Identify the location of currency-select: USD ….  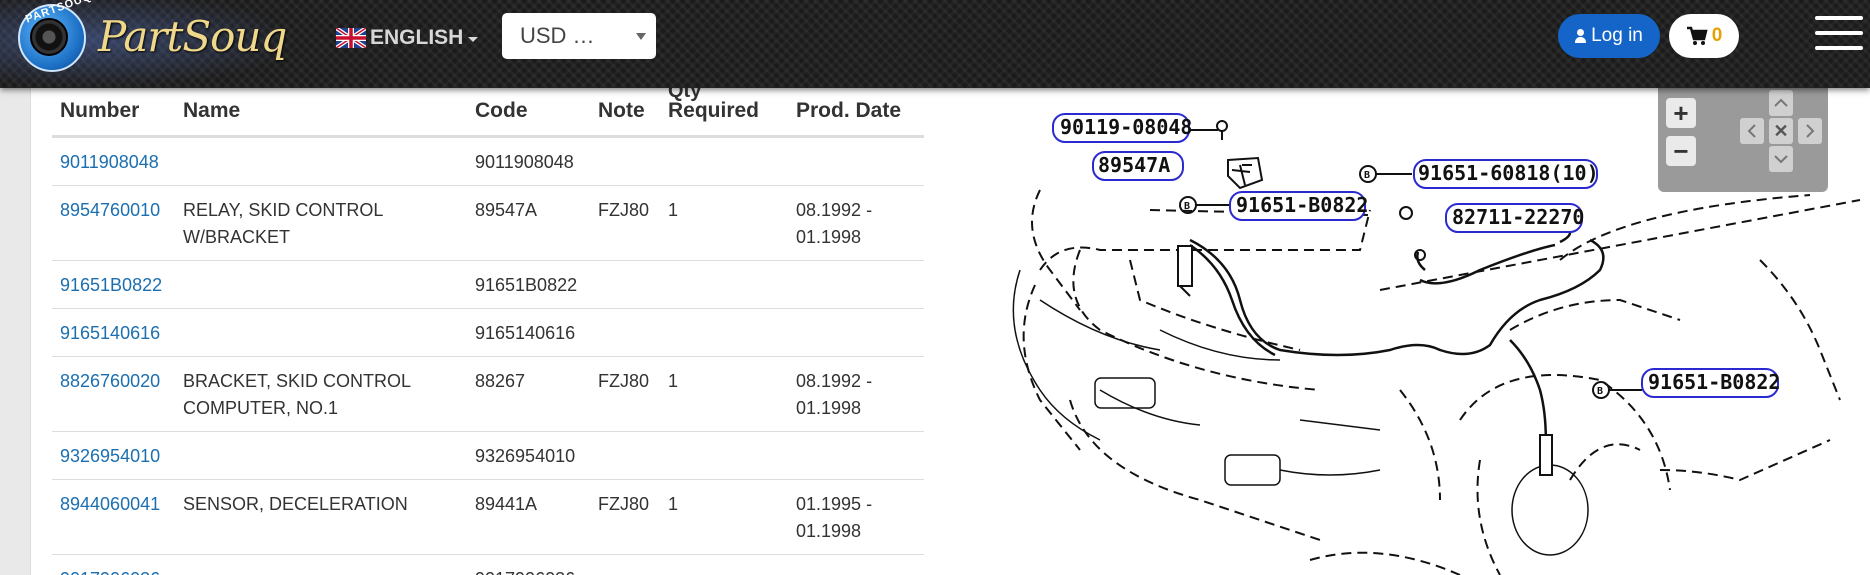
(579, 36).